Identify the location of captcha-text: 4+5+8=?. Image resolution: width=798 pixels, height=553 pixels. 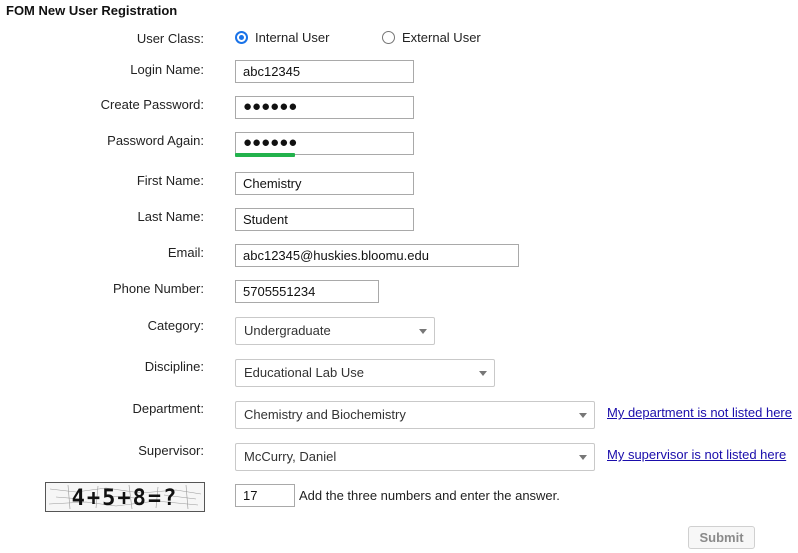
(125, 498).